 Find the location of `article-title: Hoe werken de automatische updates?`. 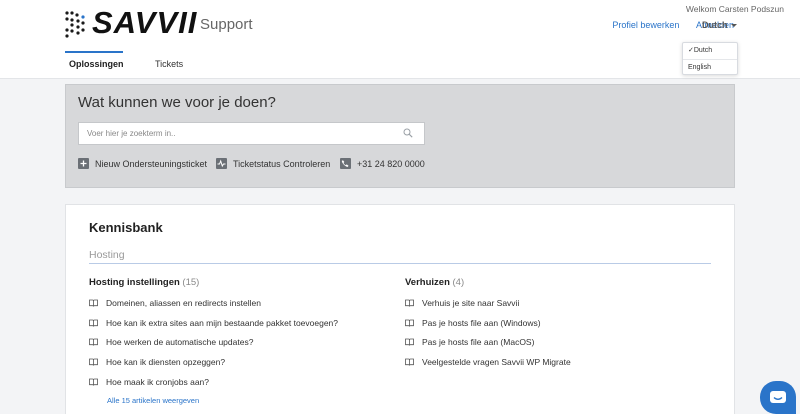

article-title: Hoe werken de automatische updates? is located at coordinates (180, 342).